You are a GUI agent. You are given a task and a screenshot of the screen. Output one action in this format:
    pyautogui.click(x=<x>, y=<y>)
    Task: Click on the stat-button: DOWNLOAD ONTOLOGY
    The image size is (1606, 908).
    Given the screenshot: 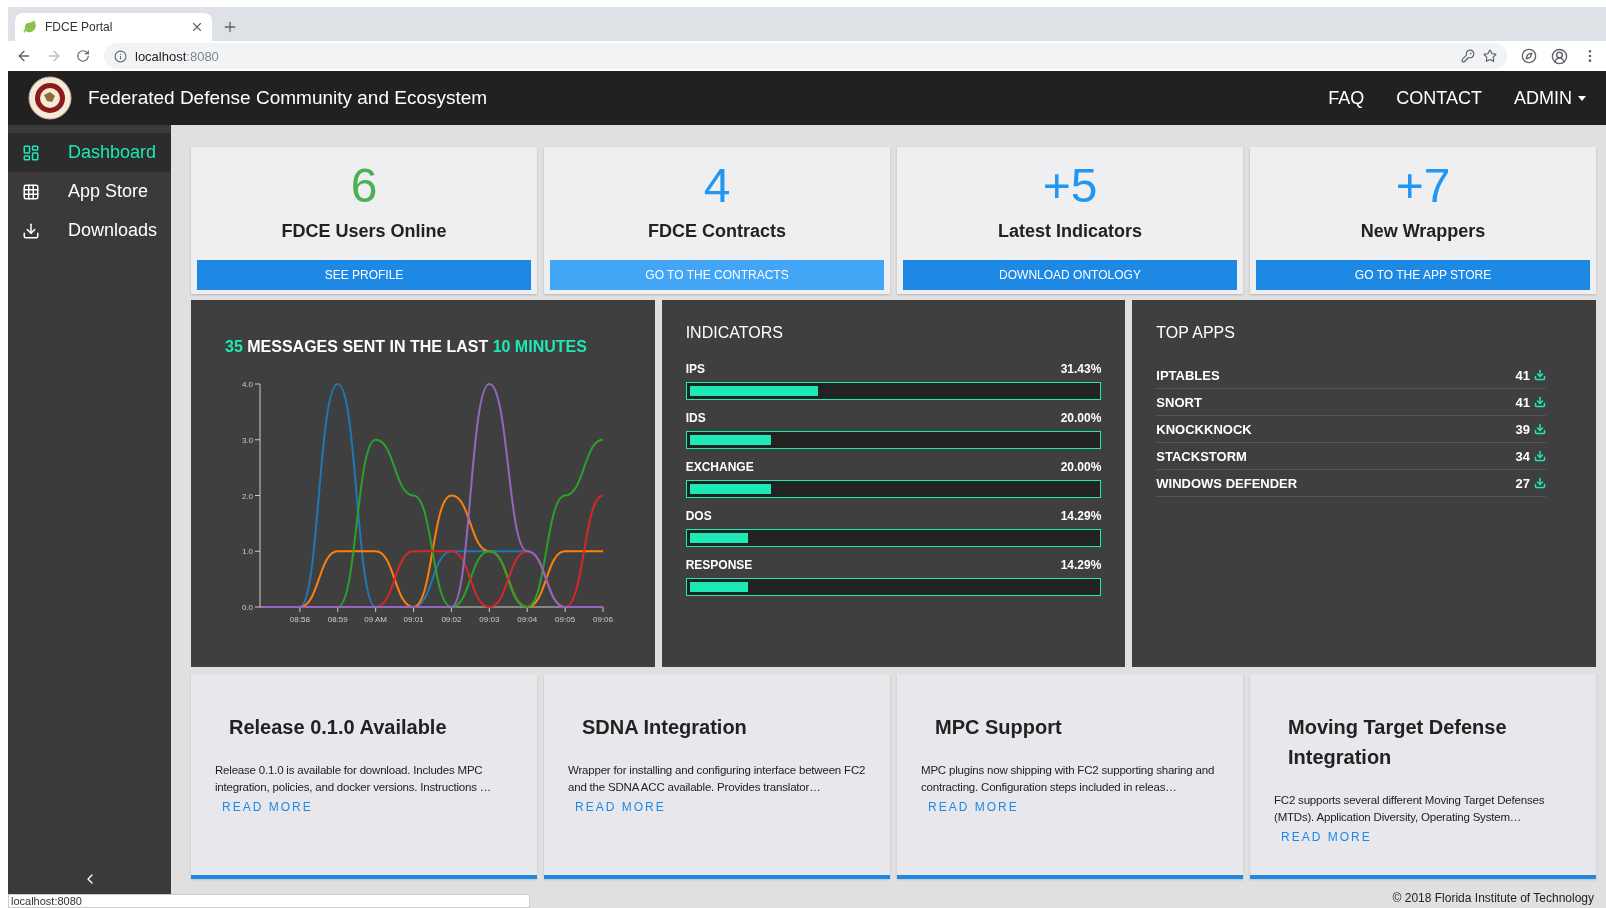 What is the action you would take?
    pyautogui.click(x=1070, y=275)
    